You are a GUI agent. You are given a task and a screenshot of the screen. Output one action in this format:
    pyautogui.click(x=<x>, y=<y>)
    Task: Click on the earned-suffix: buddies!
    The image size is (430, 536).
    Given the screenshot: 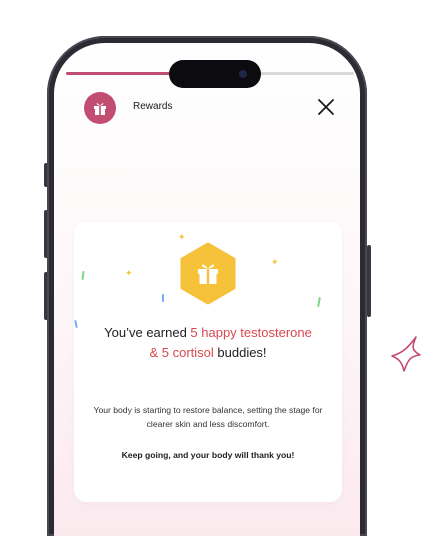 What is the action you would take?
    pyautogui.click(x=240, y=352)
    